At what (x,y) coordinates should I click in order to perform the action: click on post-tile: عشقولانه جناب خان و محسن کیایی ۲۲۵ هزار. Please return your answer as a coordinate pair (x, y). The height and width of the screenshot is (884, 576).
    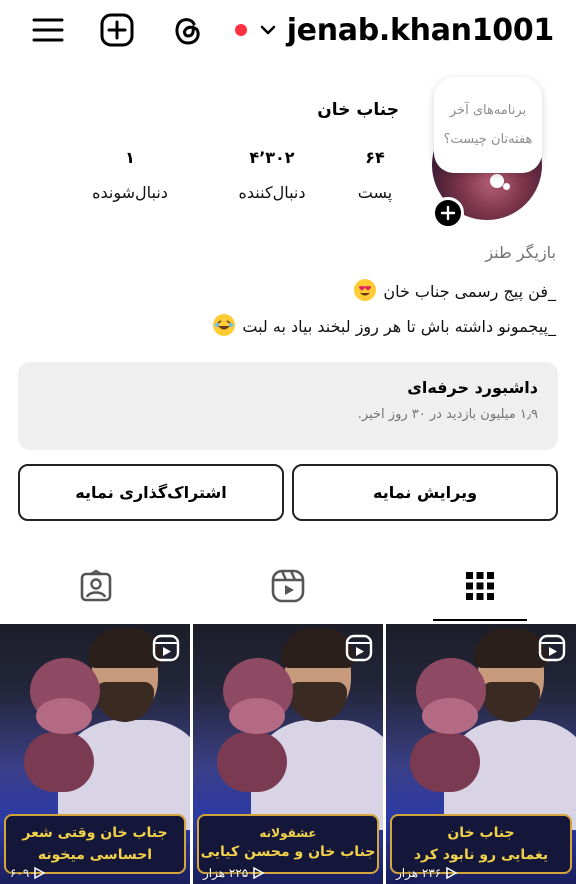
    Looking at the image, I should click on (288, 754).